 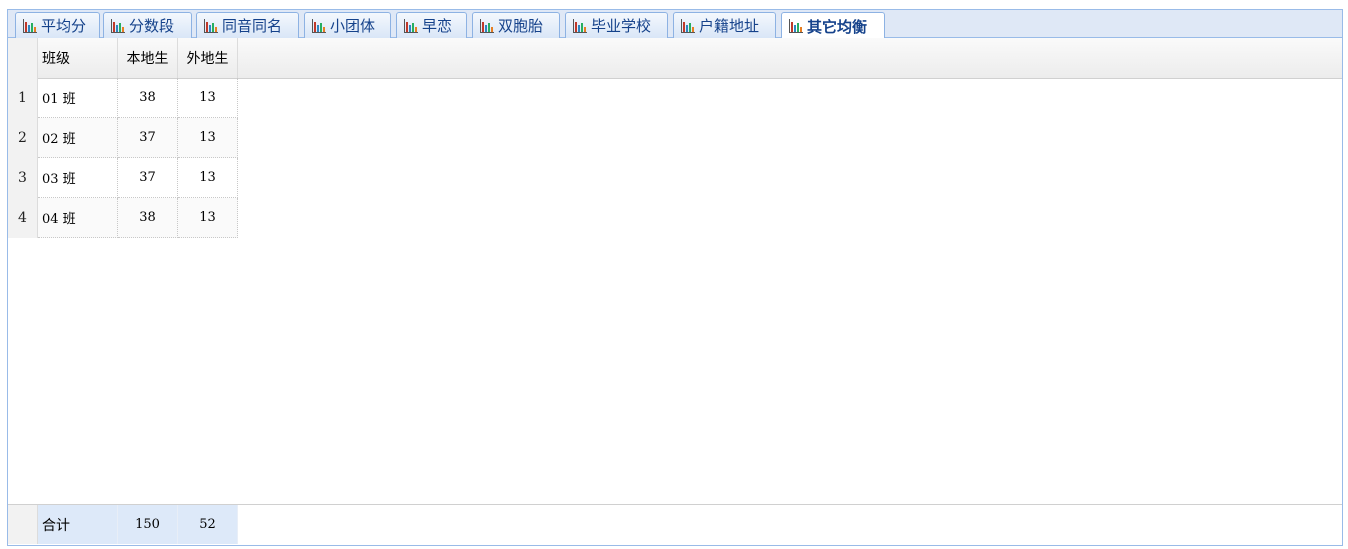 I want to click on tab-small-group: 小团体, so click(x=347, y=25).